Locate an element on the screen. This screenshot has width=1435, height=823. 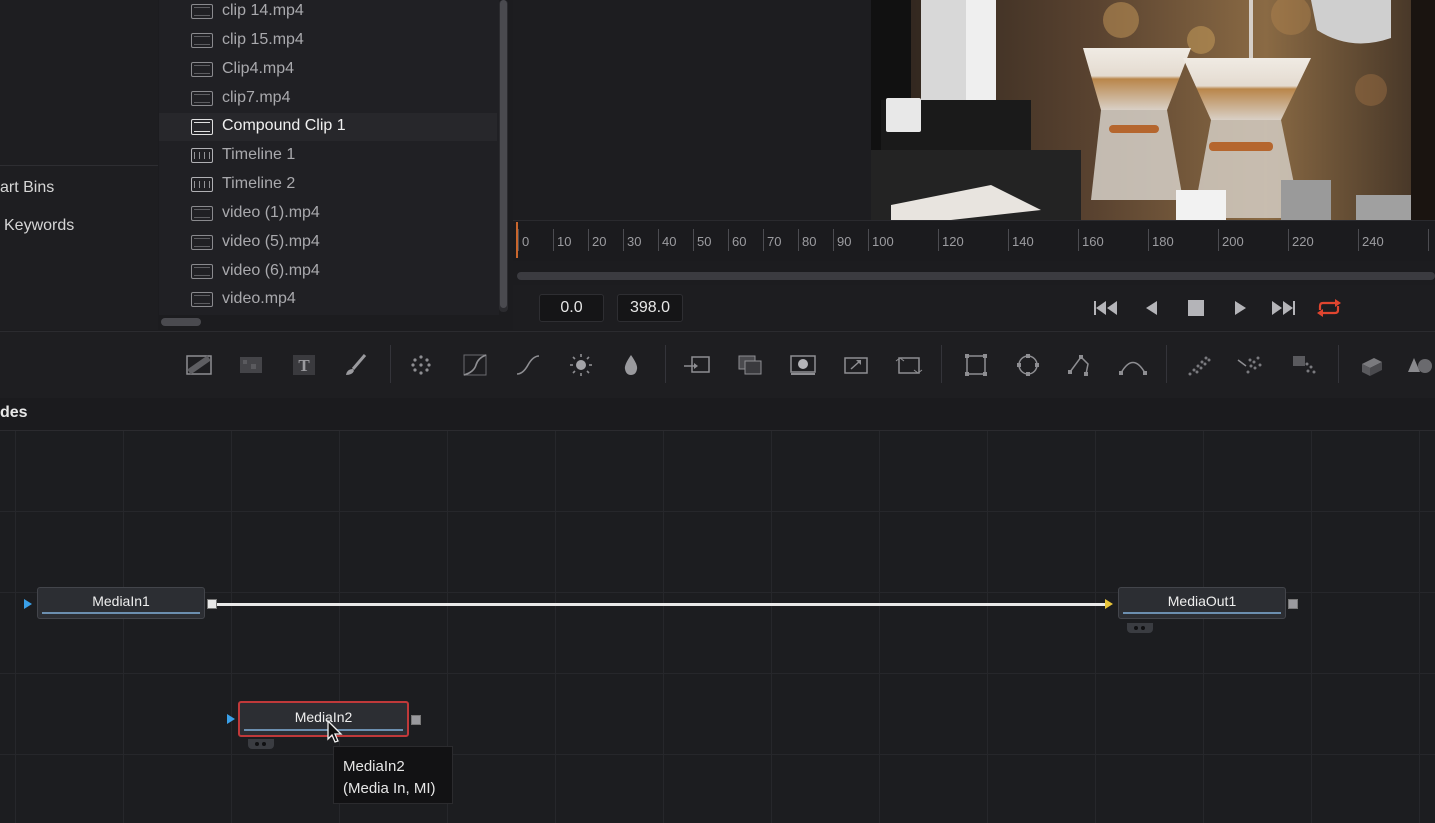
media-pool-horizontal-scrollbar is located at coordinates (181, 322).